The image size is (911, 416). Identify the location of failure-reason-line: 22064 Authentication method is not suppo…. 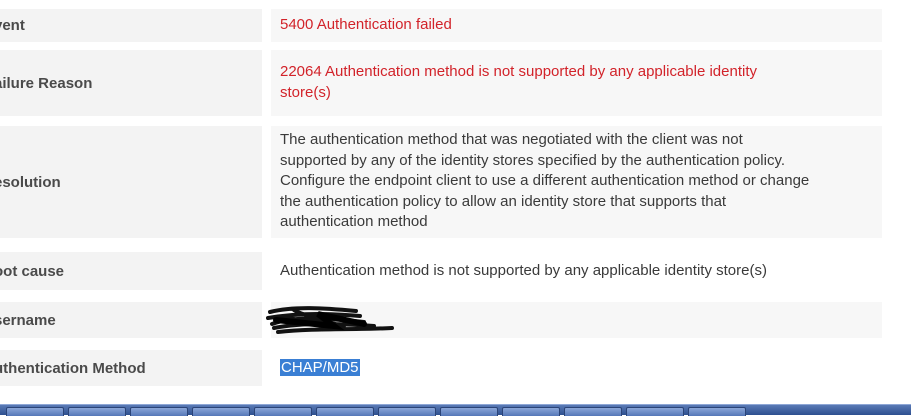
(518, 71).